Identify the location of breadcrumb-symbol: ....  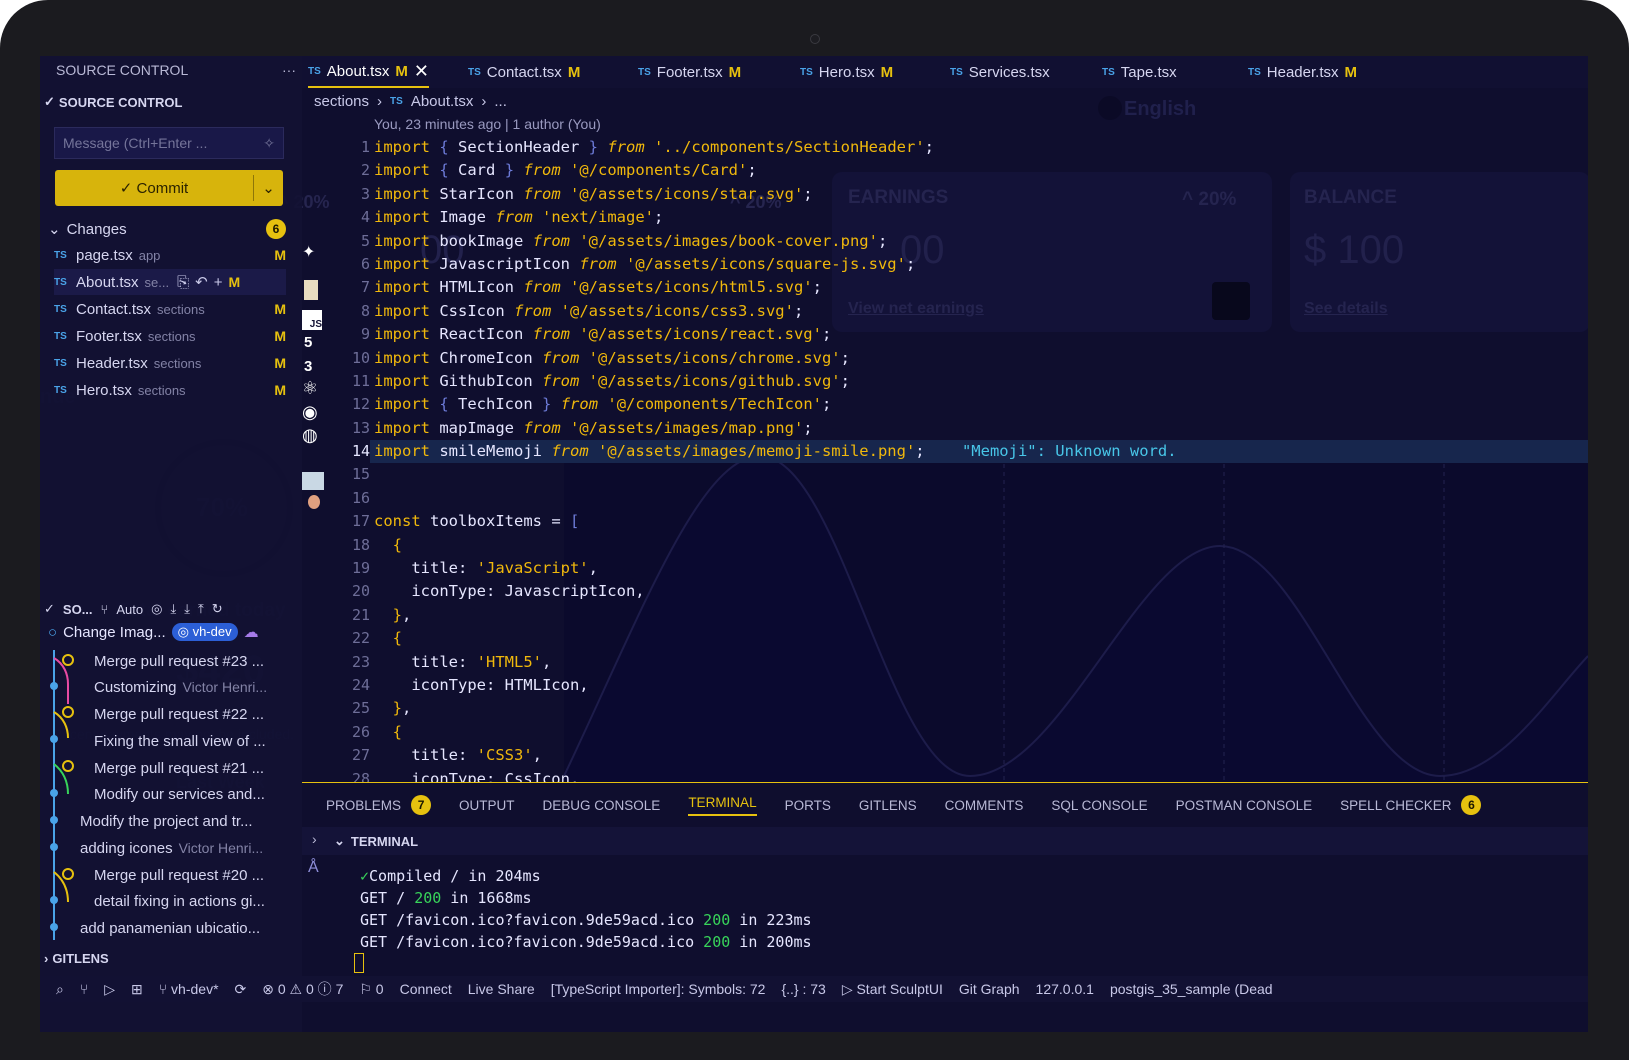
(500, 101).